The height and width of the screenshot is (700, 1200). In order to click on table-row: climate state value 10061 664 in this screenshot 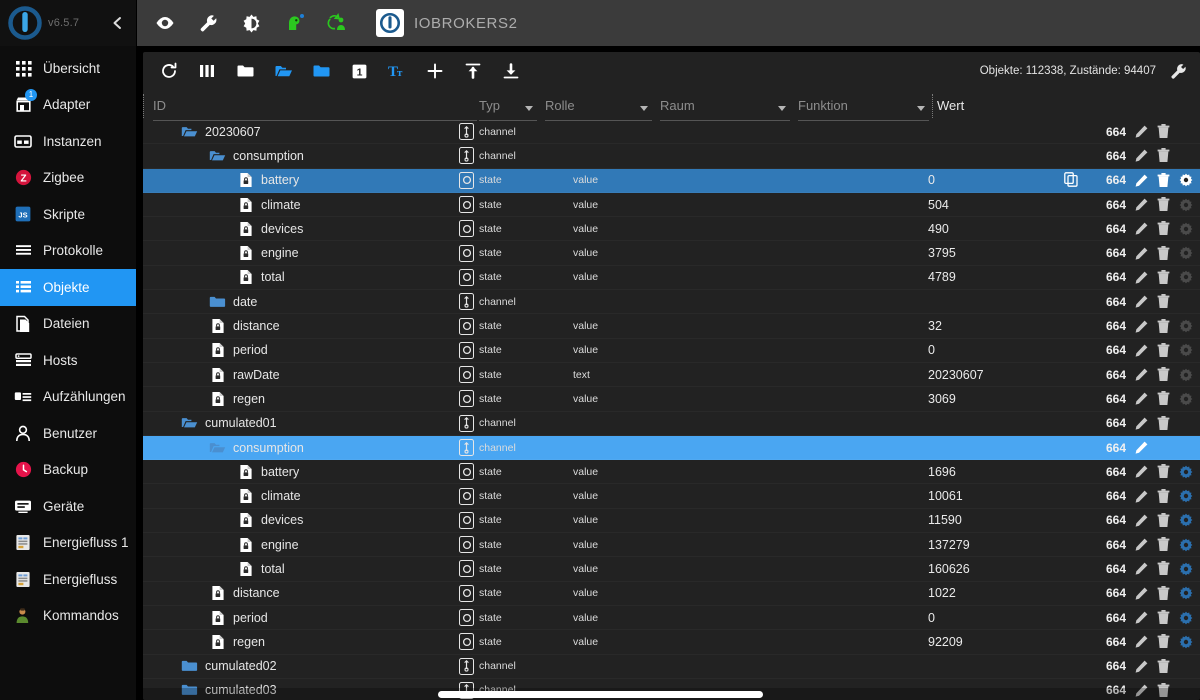, I will do `click(671, 496)`.